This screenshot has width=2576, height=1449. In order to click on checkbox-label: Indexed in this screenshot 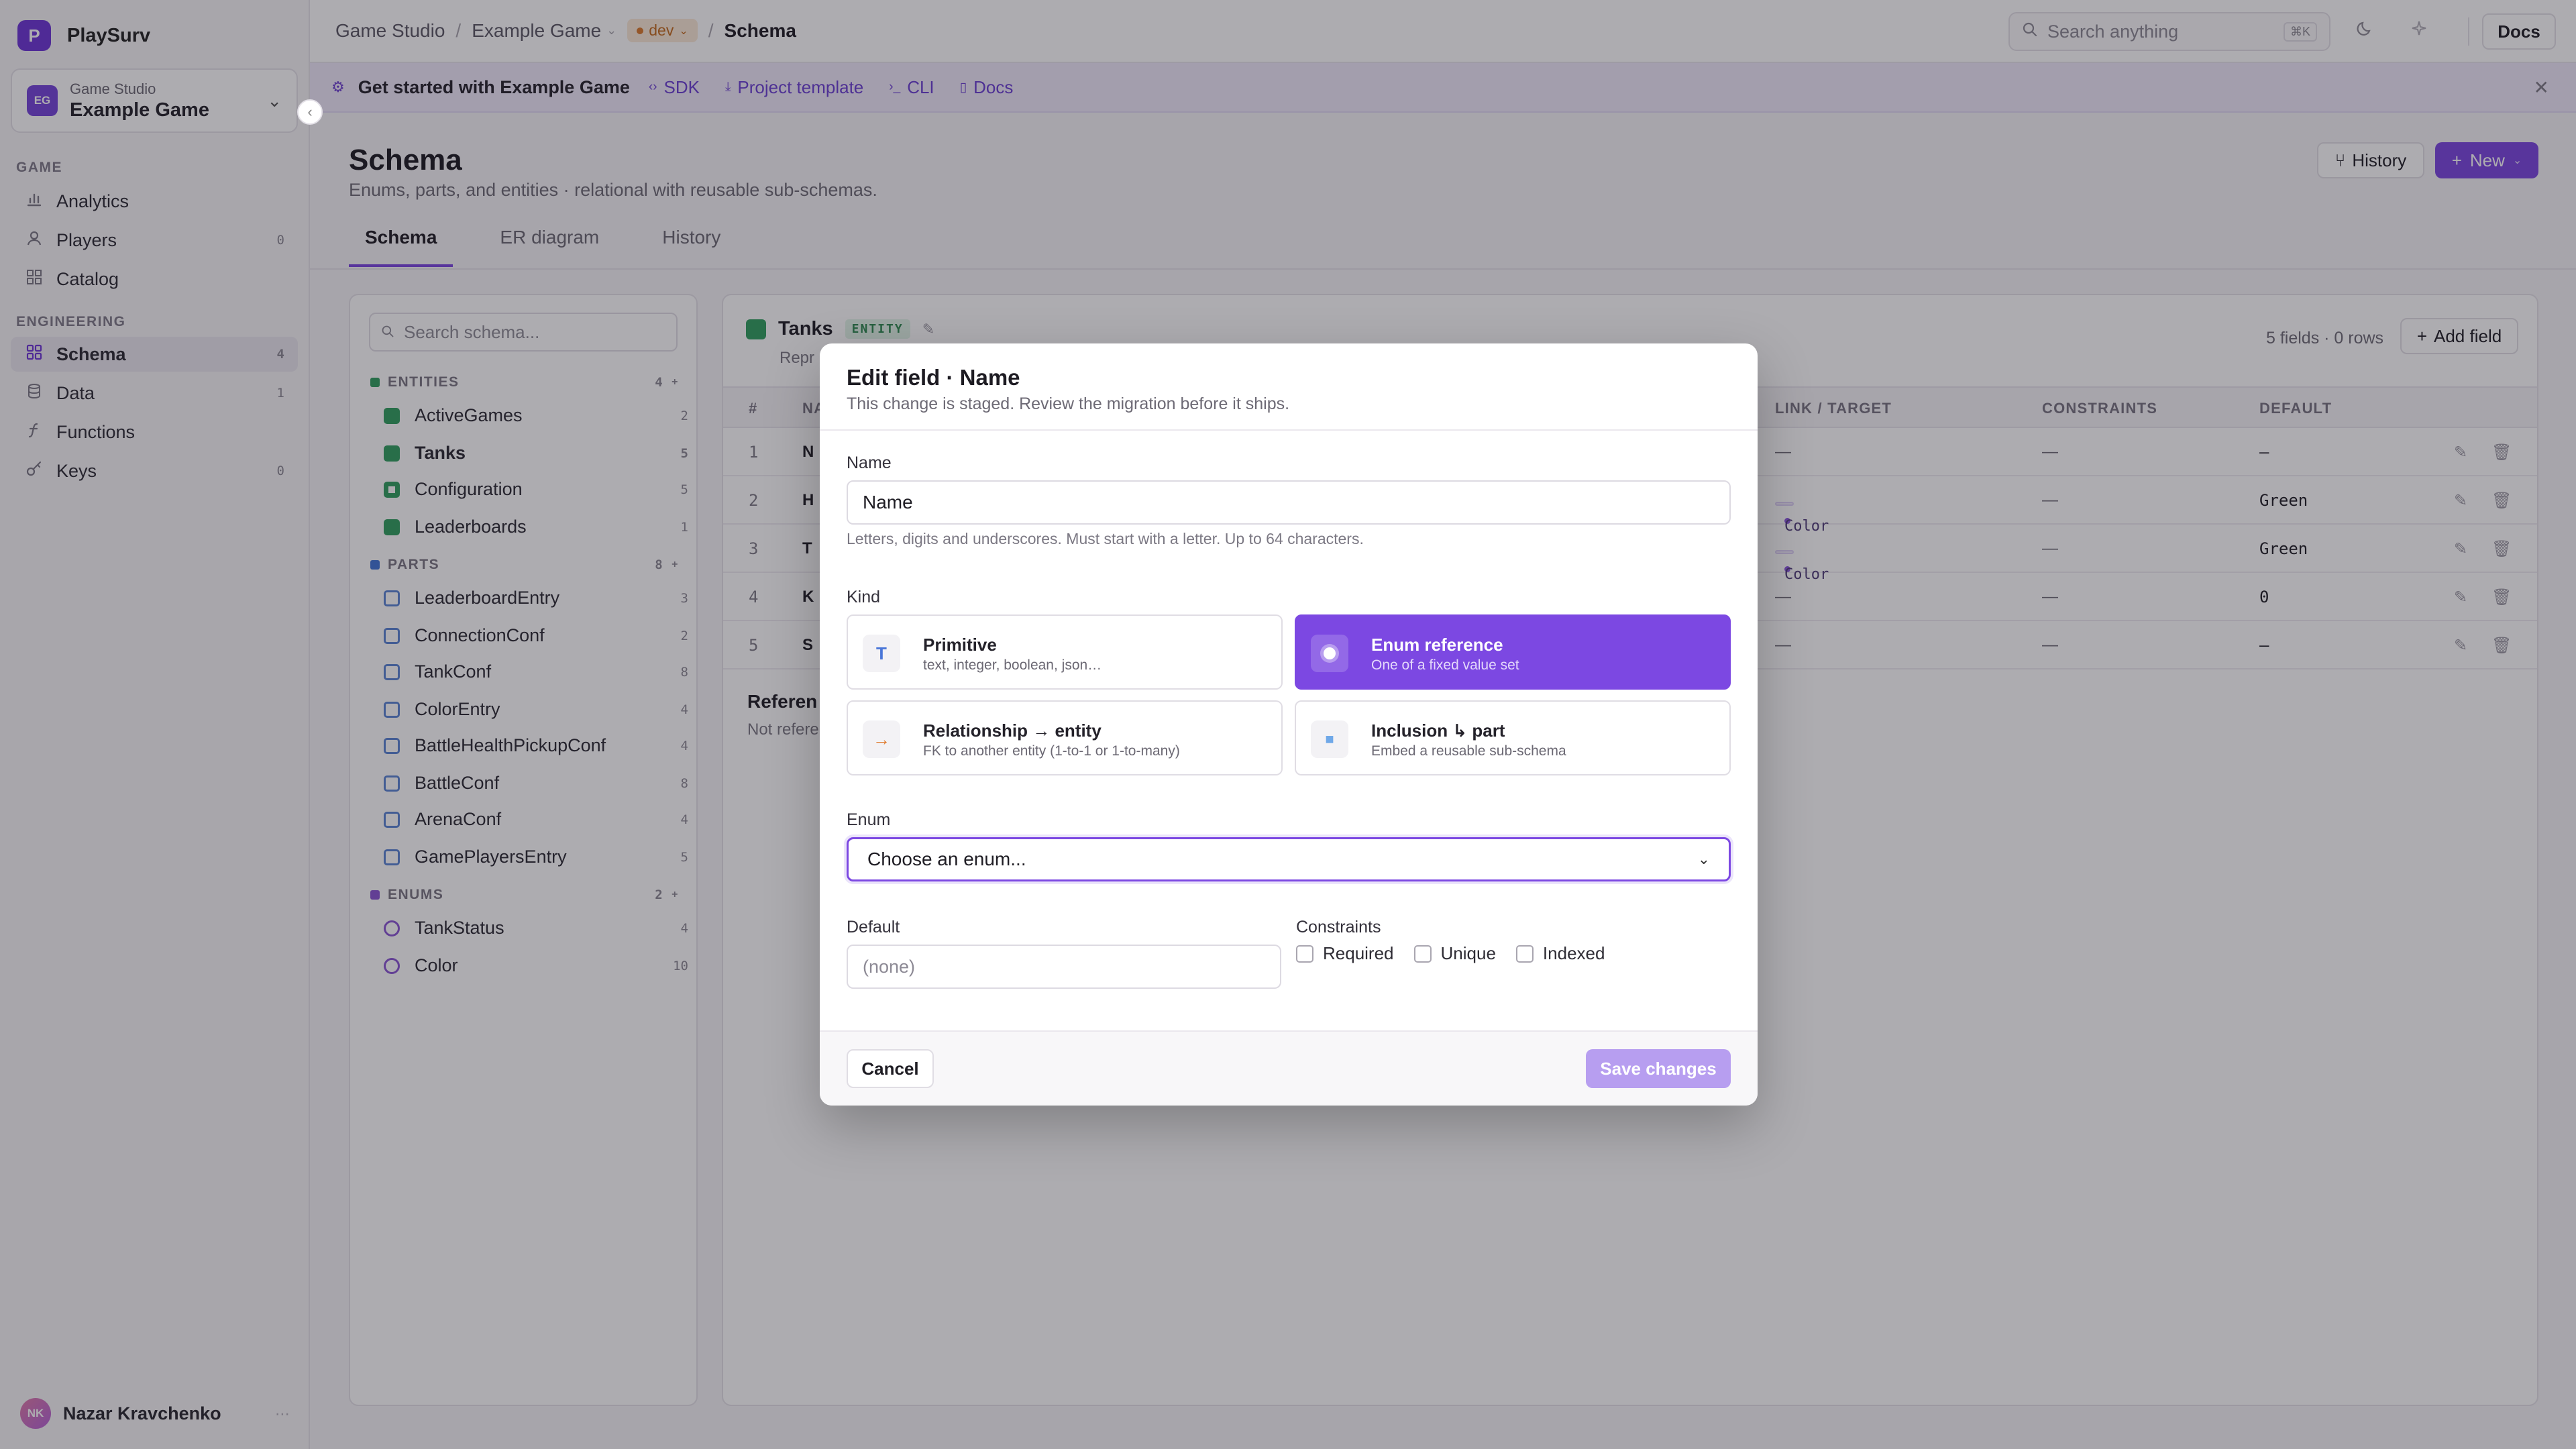, I will do `click(1573, 953)`.